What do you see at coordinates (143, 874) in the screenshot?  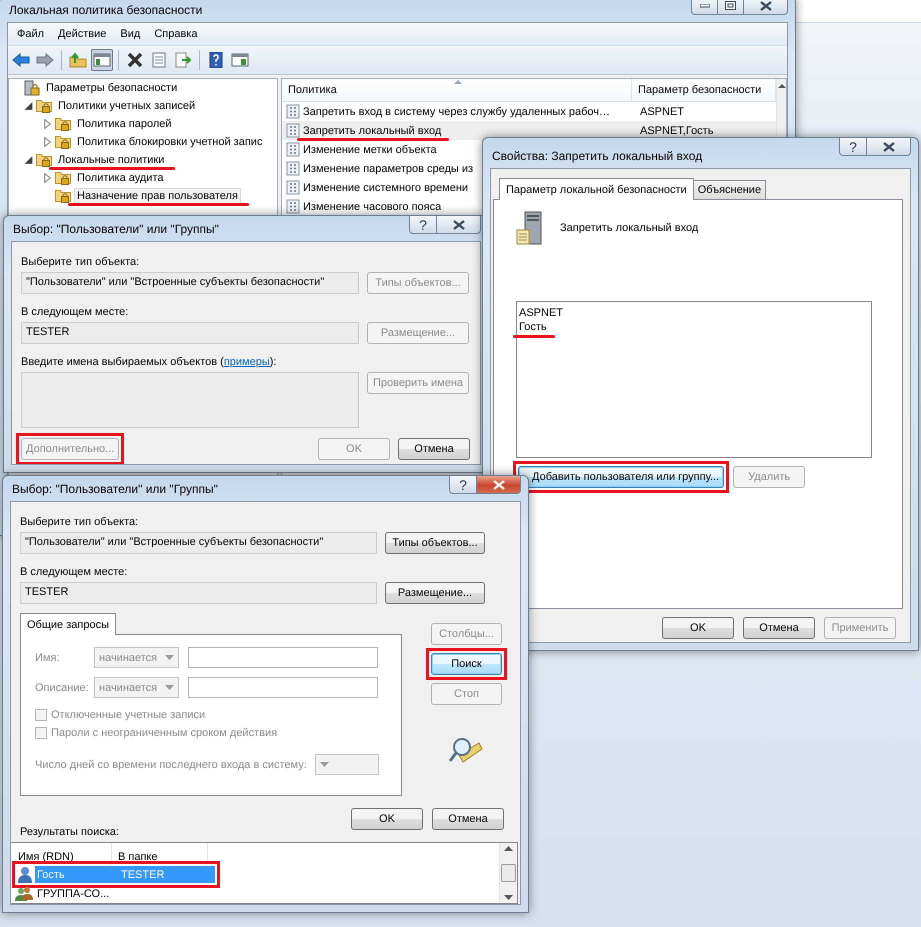 I see `table-cell-text: TESTER` at bounding box center [143, 874].